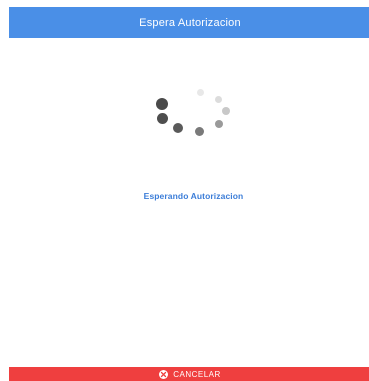  Describe the element at coordinates (164, 374) in the screenshot. I see `close-circle-icon` at that location.